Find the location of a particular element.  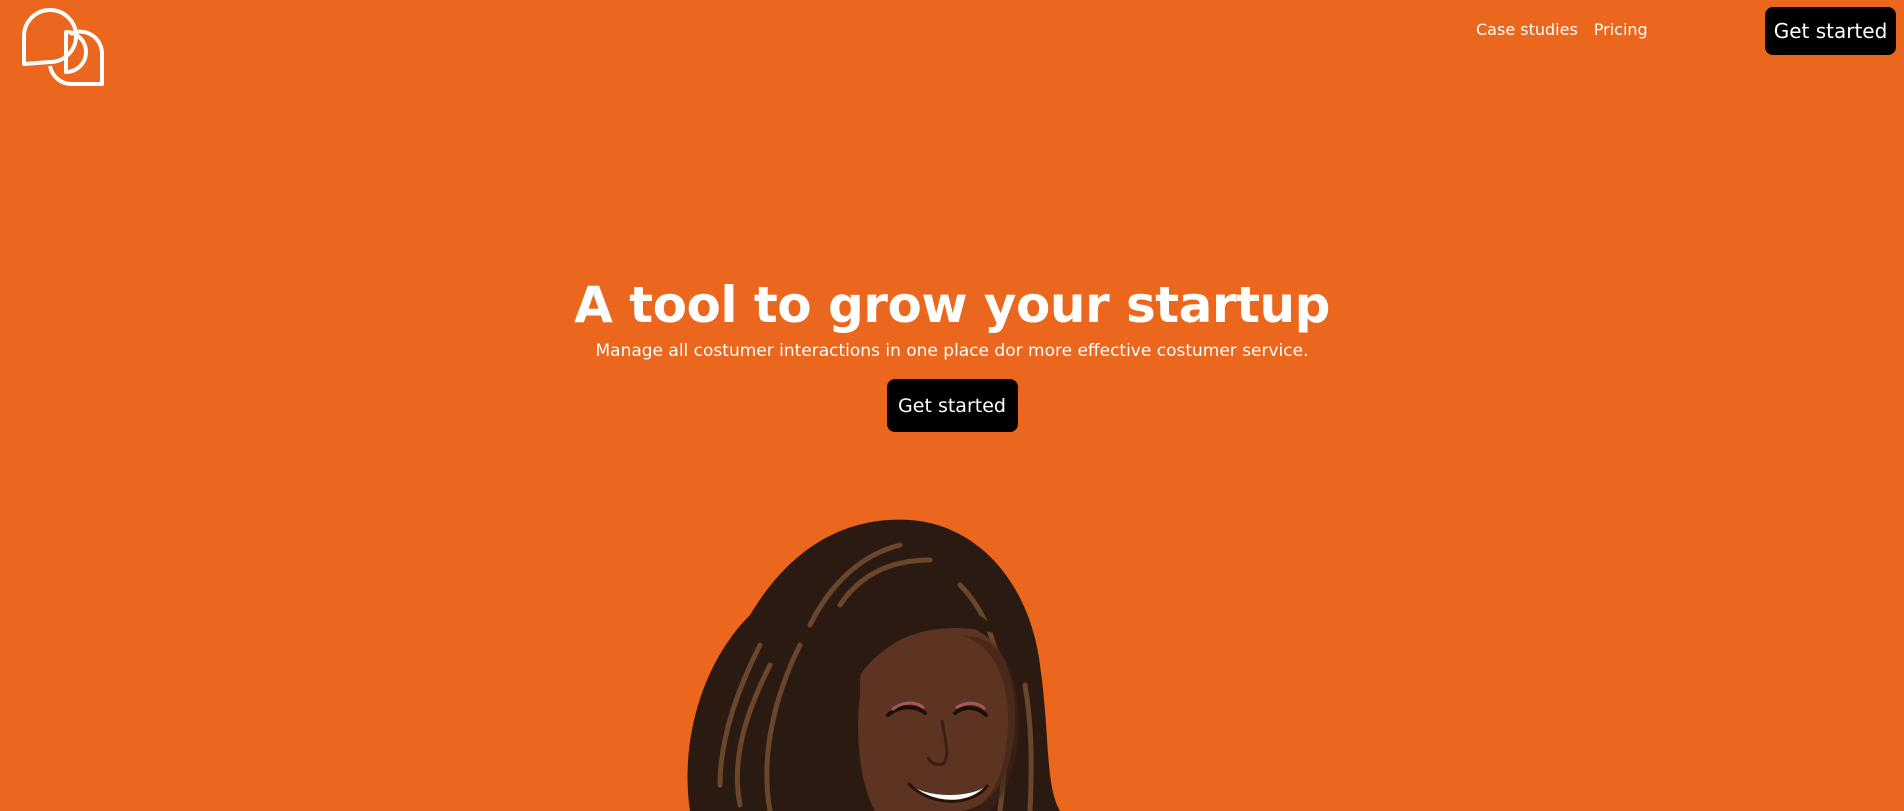

main-nav: Case studies Pricing is located at coordinates (1562, 29).